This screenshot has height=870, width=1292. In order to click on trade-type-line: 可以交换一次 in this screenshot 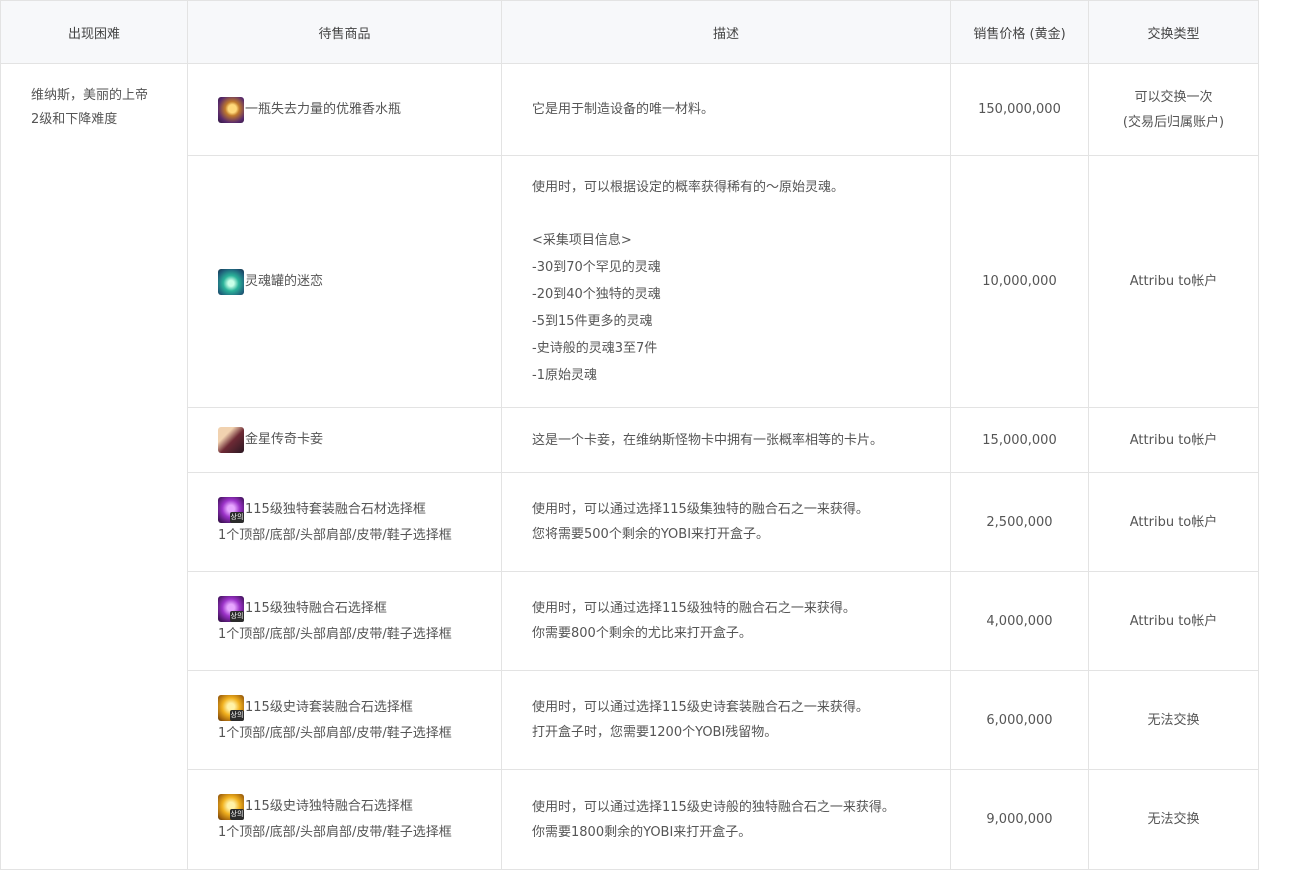, I will do `click(1173, 97)`.